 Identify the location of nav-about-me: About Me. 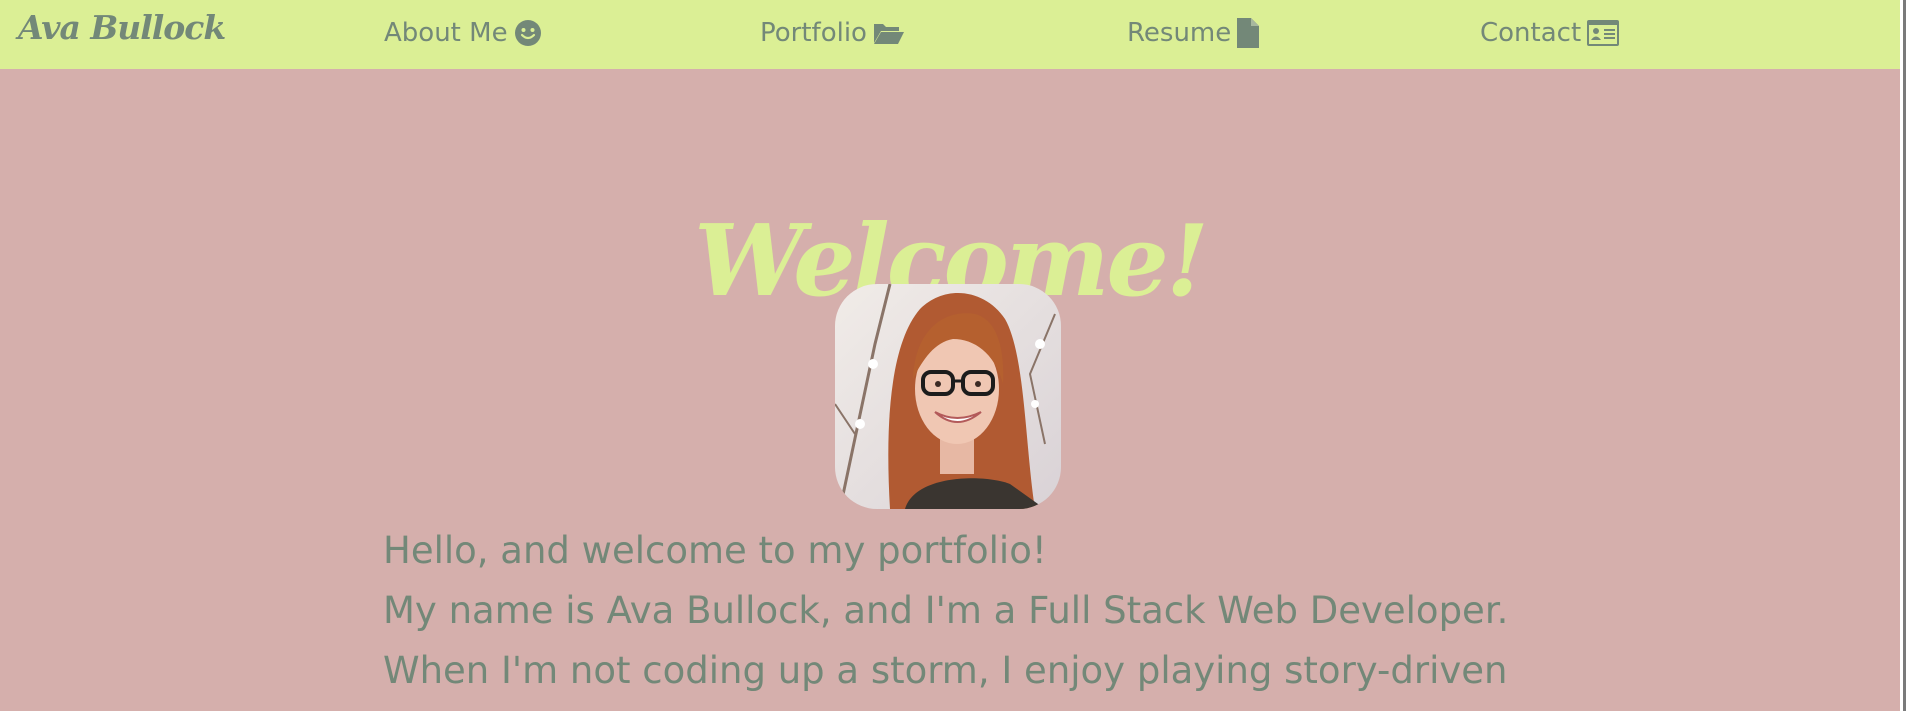
(463, 33).